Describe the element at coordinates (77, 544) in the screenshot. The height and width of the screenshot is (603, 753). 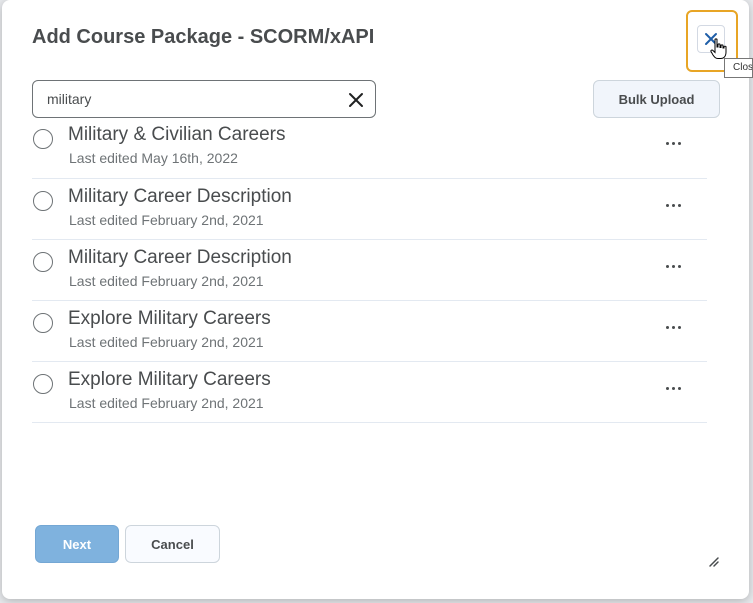
I see `next-button: Next` at that location.